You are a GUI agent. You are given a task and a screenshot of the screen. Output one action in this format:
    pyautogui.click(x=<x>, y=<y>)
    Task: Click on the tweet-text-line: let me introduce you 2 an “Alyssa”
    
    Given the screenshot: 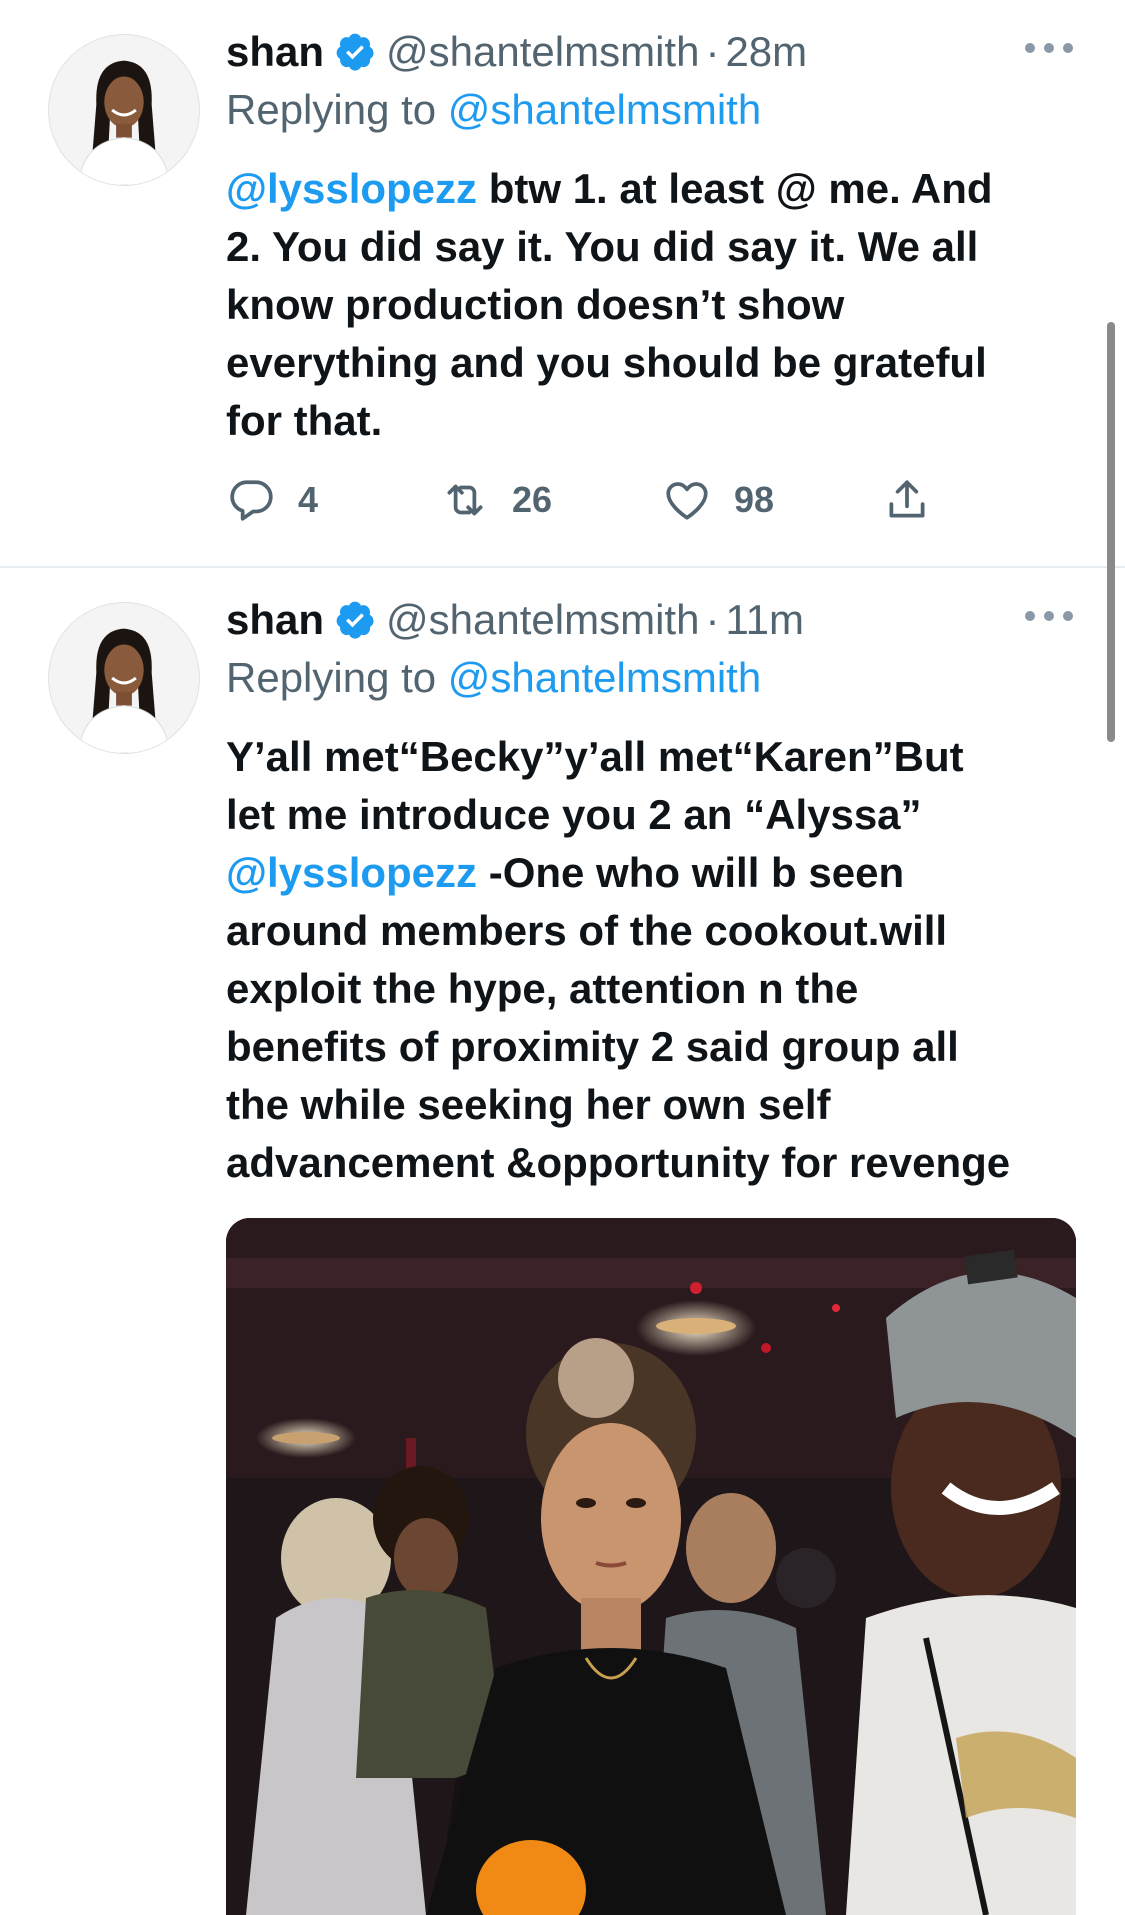 What is the action you would take?
    pyautogui.click(x=656, y=815)
    